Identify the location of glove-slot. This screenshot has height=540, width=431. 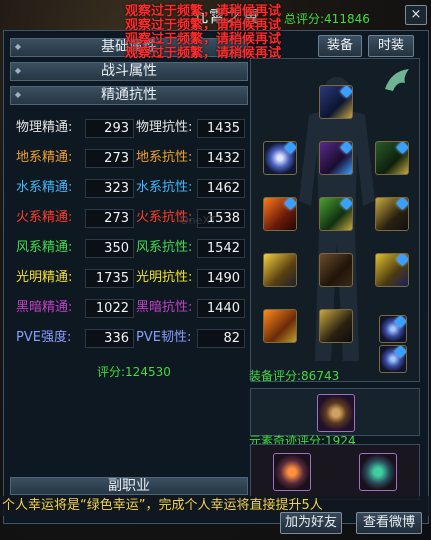
(392, 214).